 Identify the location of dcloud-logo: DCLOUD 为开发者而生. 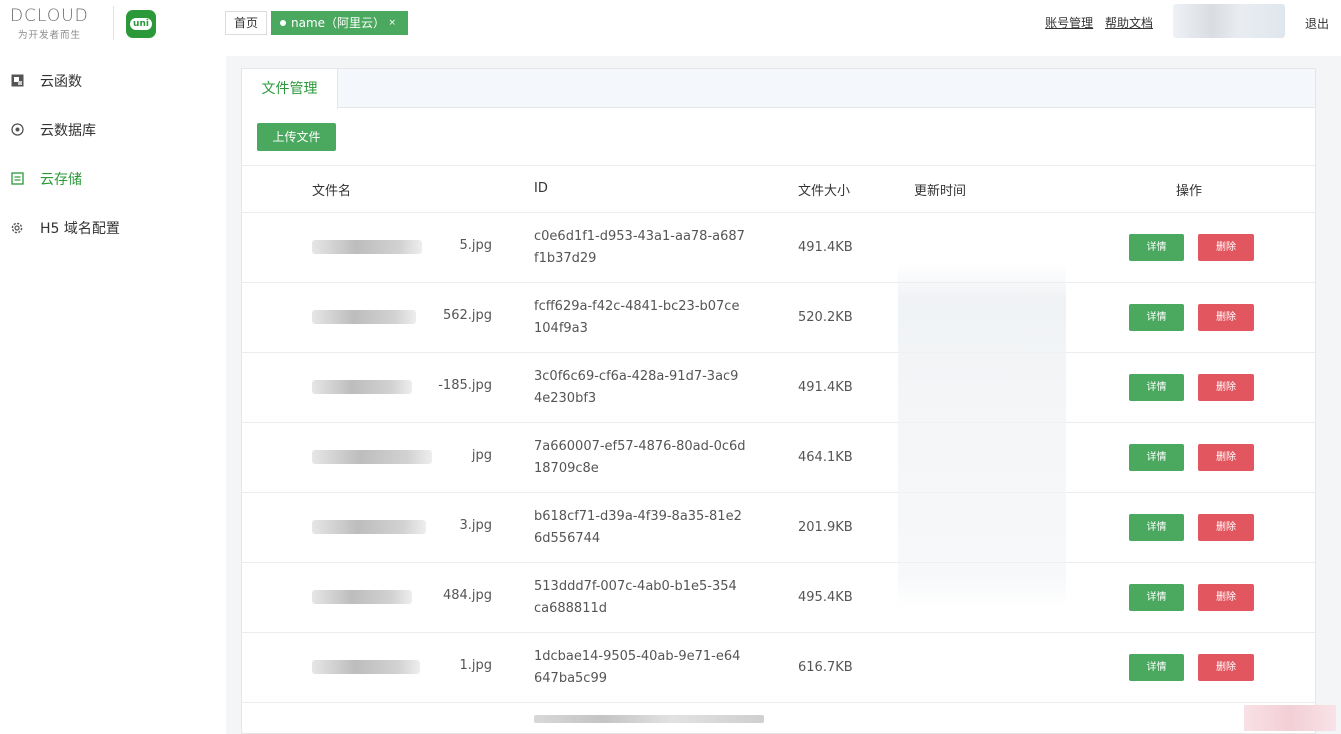
(56, 23).